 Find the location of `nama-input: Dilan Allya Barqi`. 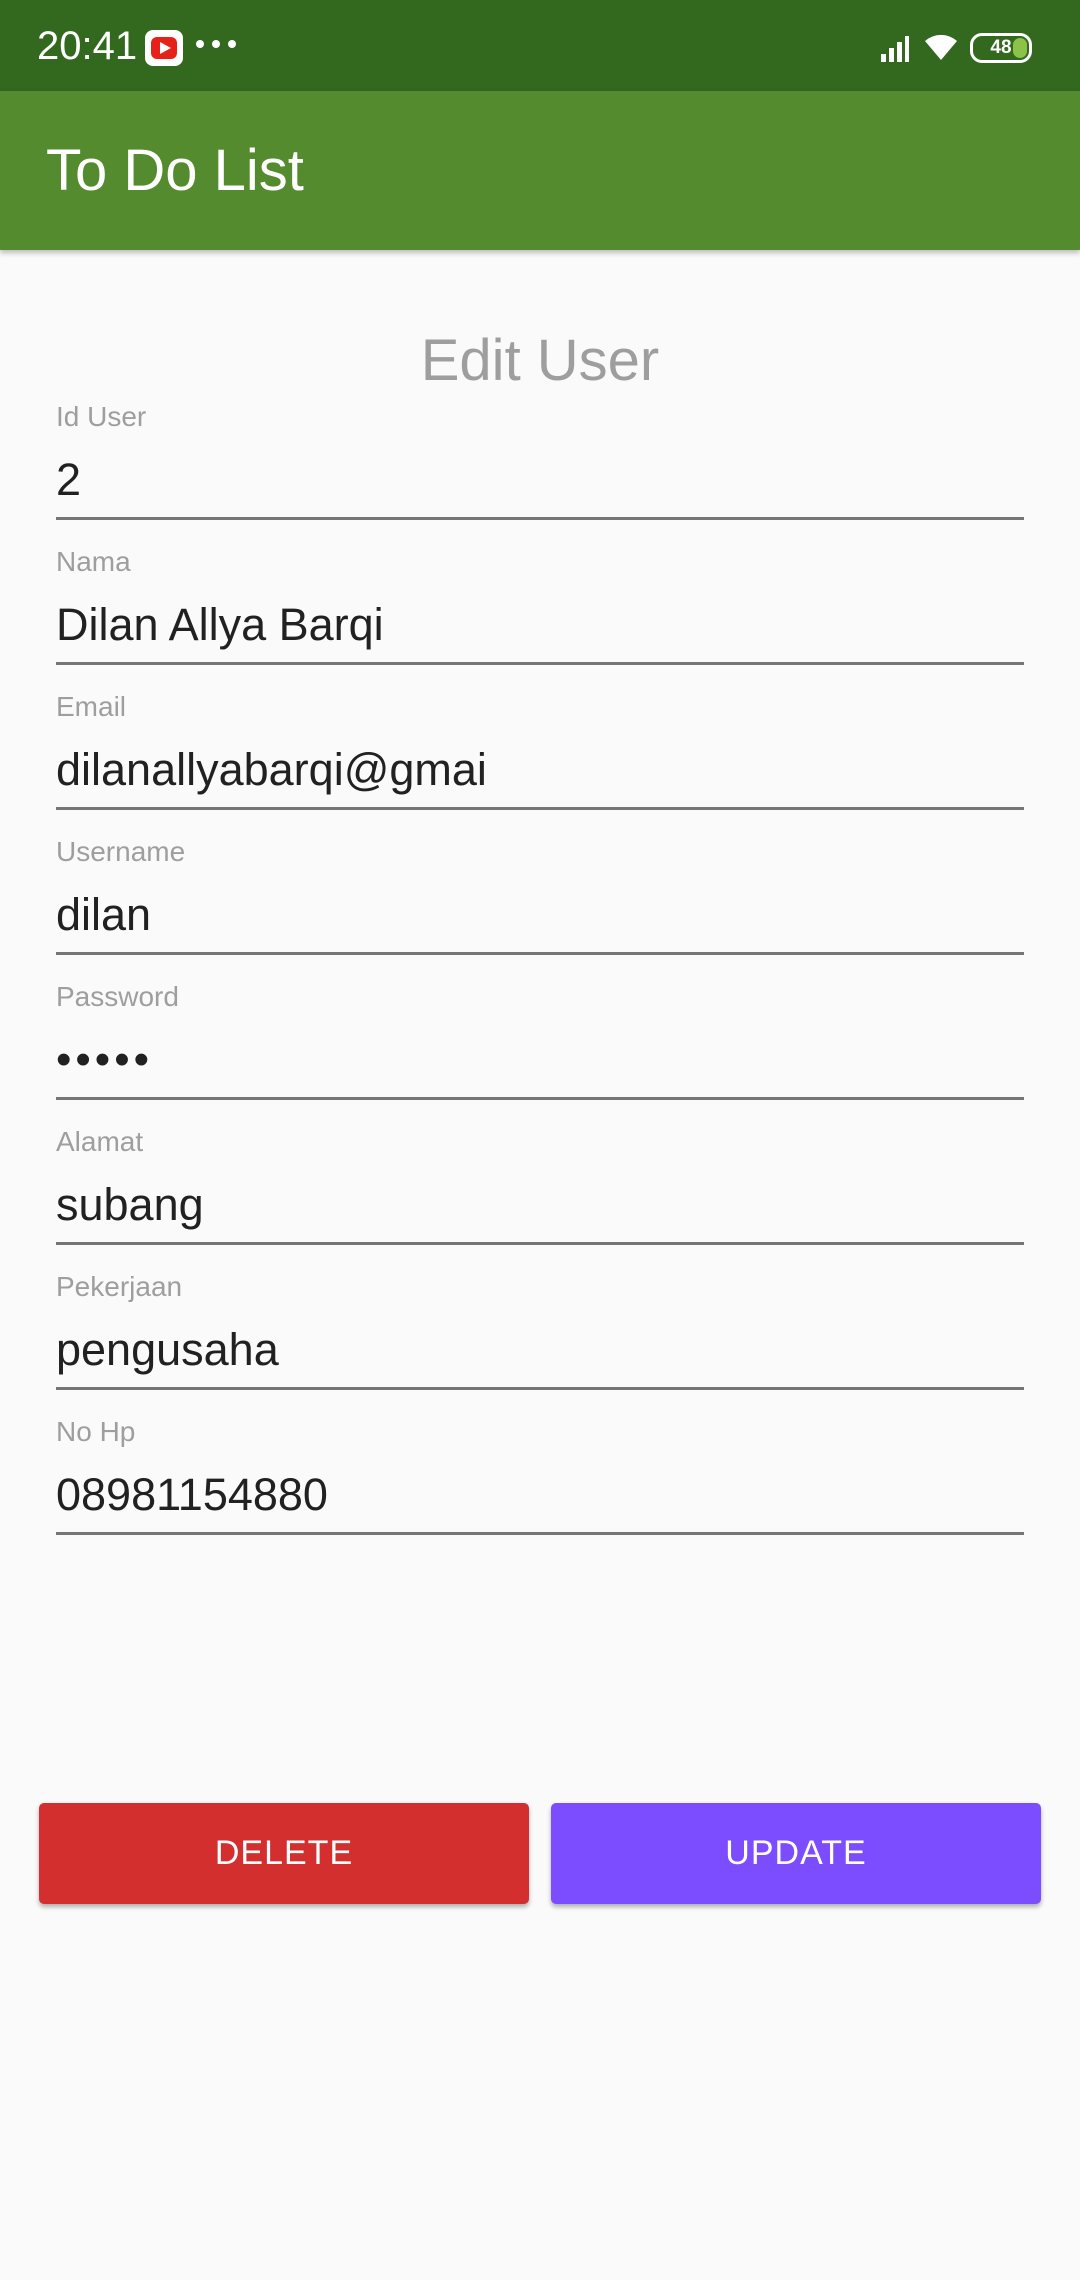

nama-input: Dilan Allya Barqi is located at coordinates (540, 625).